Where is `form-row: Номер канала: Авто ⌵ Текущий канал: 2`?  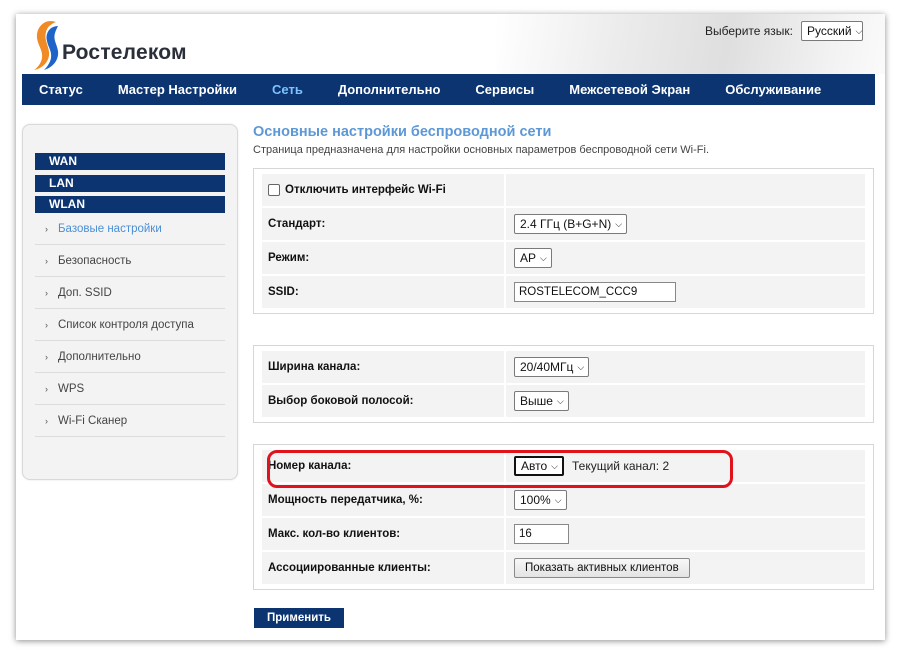 form-row: Номер канала: Авто ⌵ Текущий канал: 2 is located at coordinates (563, 466).